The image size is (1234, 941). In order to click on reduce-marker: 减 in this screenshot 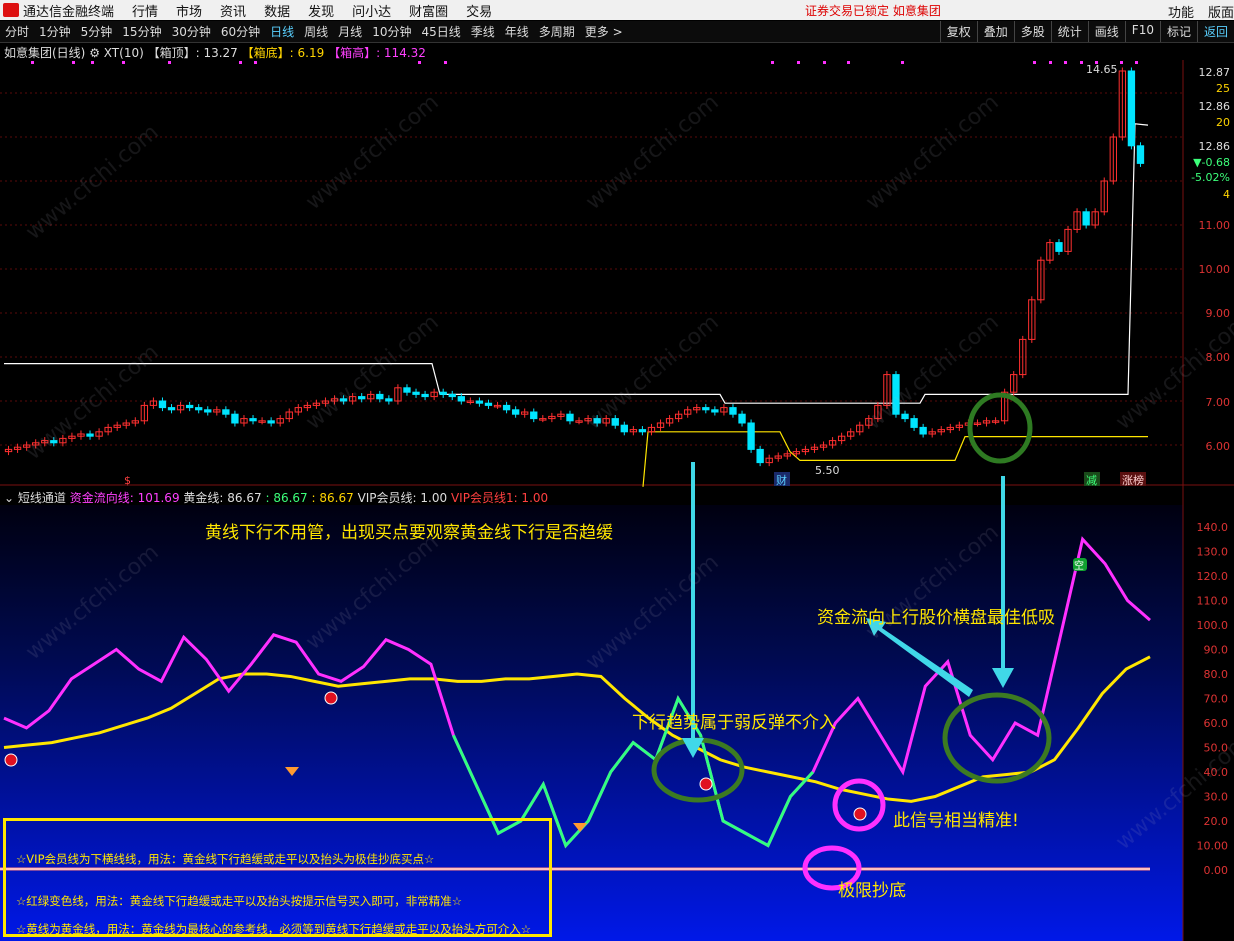, I will do `click(1091, 480)`.